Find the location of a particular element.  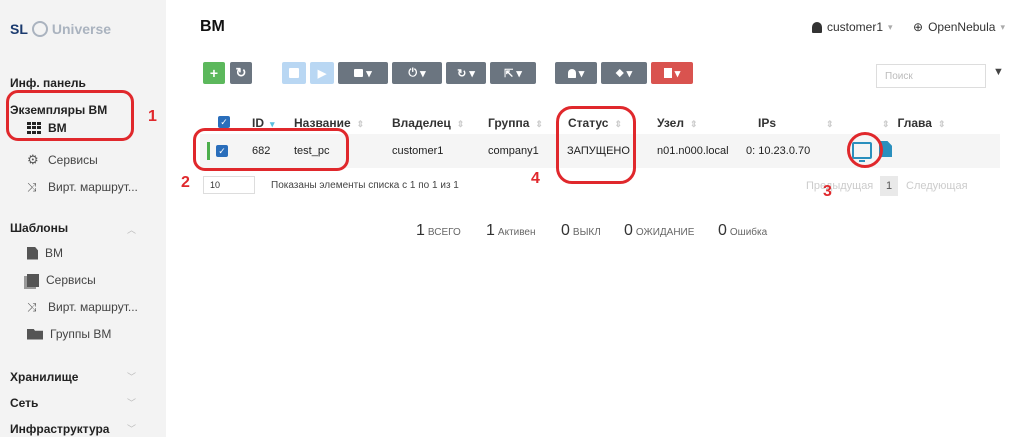

sidebar-item-service-templates: Сервисы is located at coordinates (61, 280).